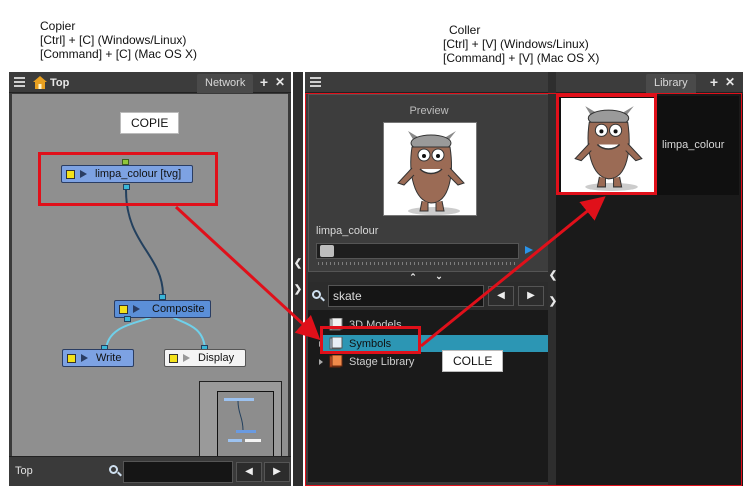 Image resolution: width=753 pixels, height=496 pixels. I want to click on next-button: ▶, so click(277, 472).